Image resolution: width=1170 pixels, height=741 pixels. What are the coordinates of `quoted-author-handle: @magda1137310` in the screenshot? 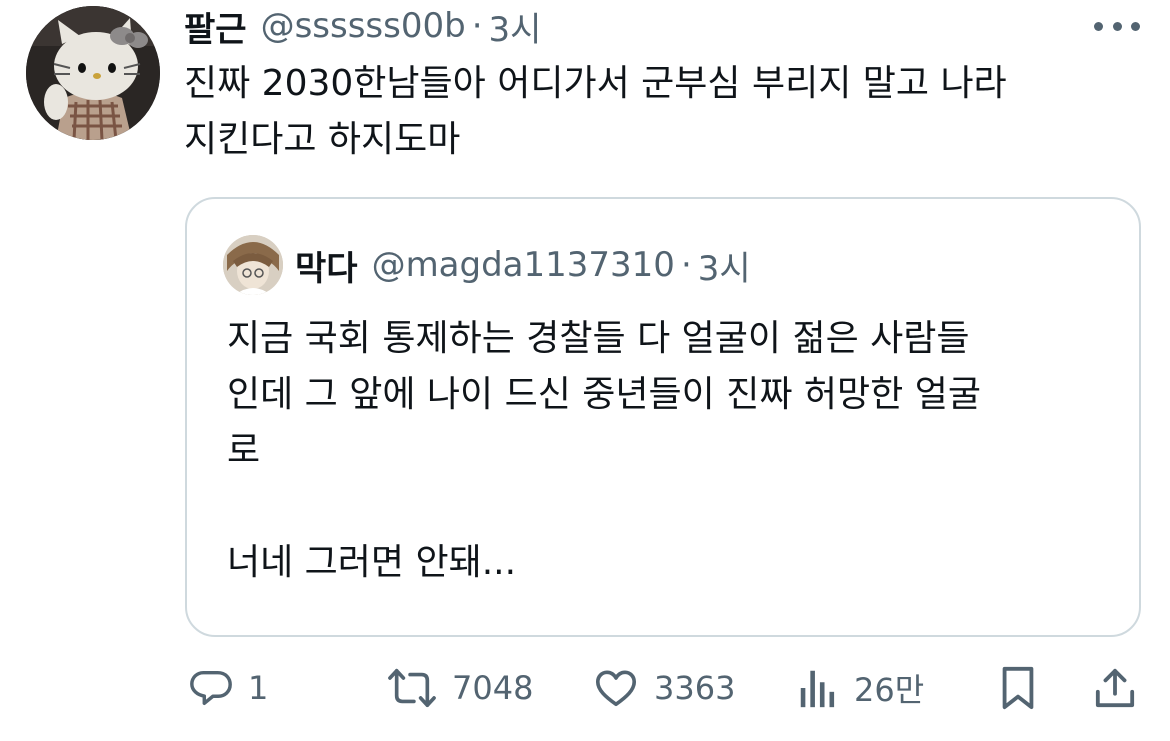 It's located at (523, 265).